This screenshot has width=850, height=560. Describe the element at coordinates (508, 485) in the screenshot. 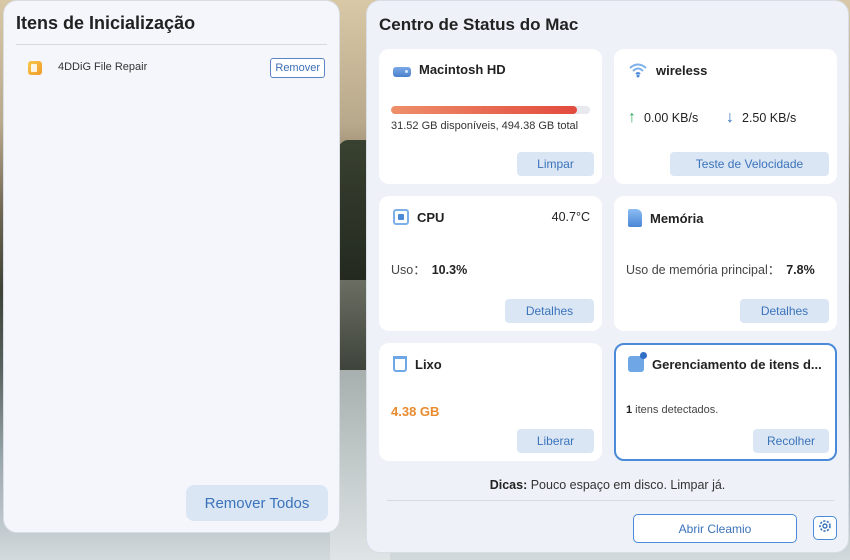

I see `tips-label: Dicas:` at that location.